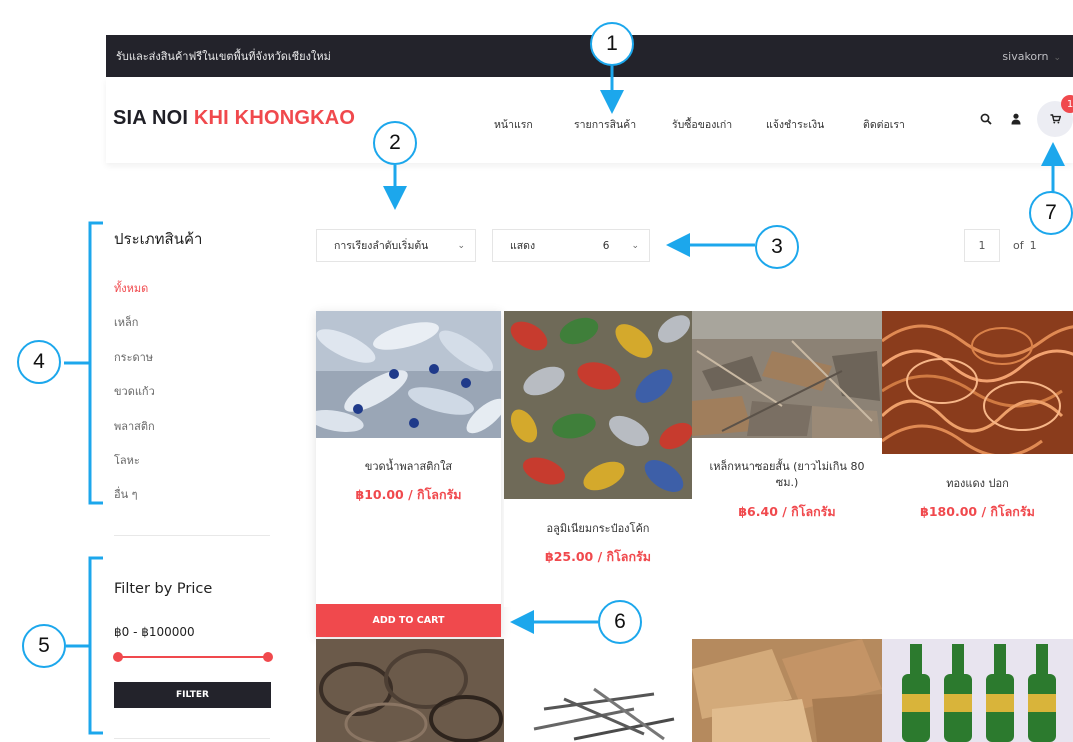 Image resolution: width=1073 pixels, height=742 pixels. What do you see at coordinates (44, 646) in the screenshot?
I see `annotation-marker-5: 5` at bounding box center [44, 646].